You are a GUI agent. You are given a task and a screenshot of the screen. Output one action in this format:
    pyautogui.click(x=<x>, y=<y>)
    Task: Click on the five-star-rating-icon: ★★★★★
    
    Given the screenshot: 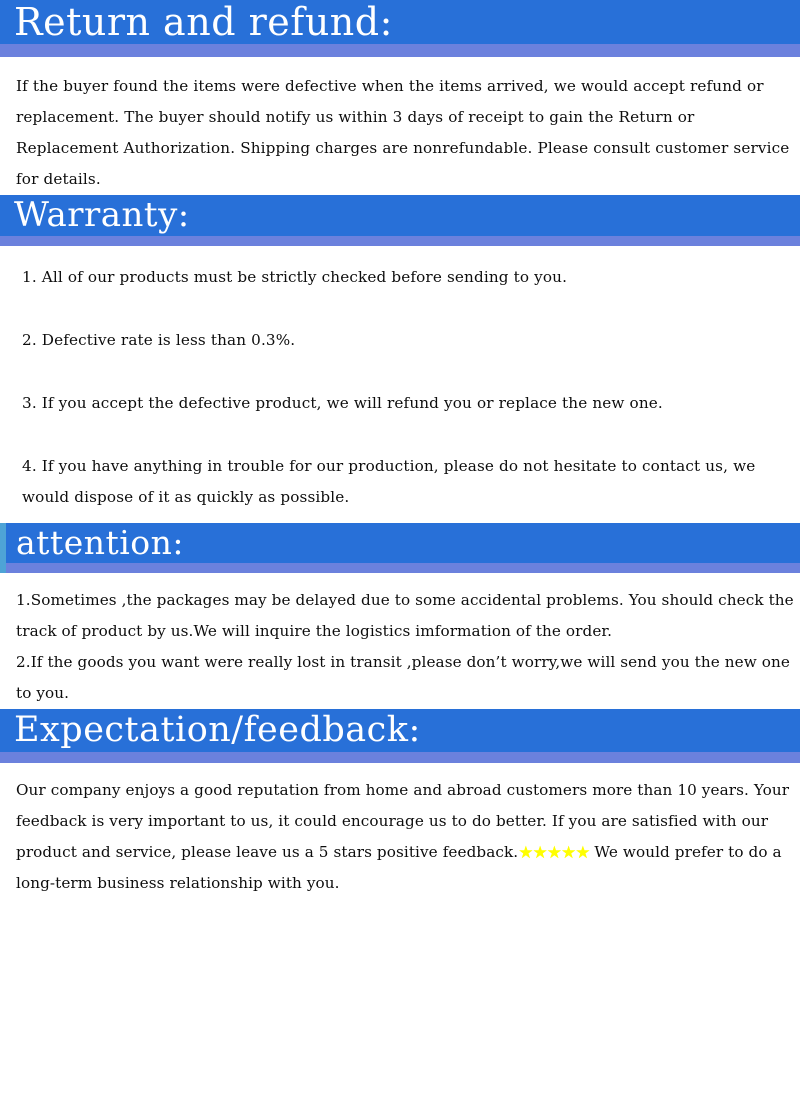 What is the action you would take?
    pyautogui.click(x=554, y=853)
    